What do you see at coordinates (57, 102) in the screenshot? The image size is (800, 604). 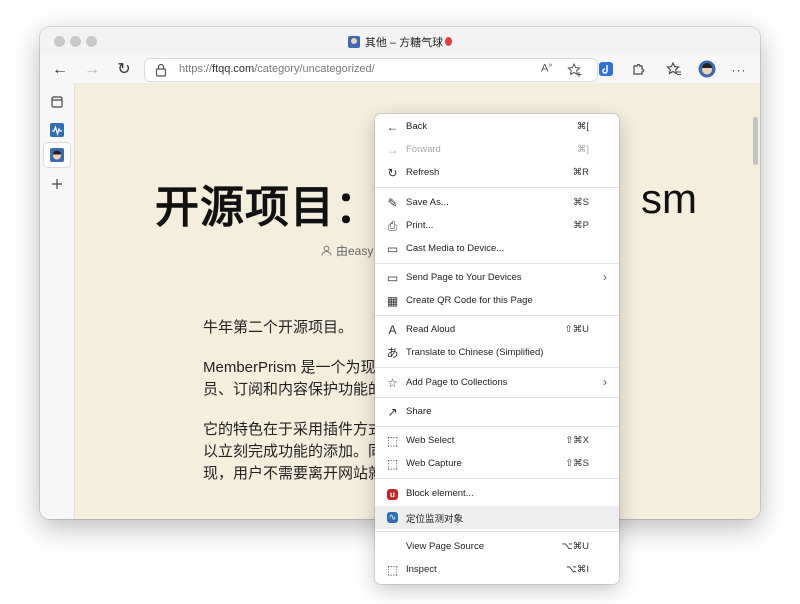 I see `tab-actions-icon` at bounding box center [57, 102].